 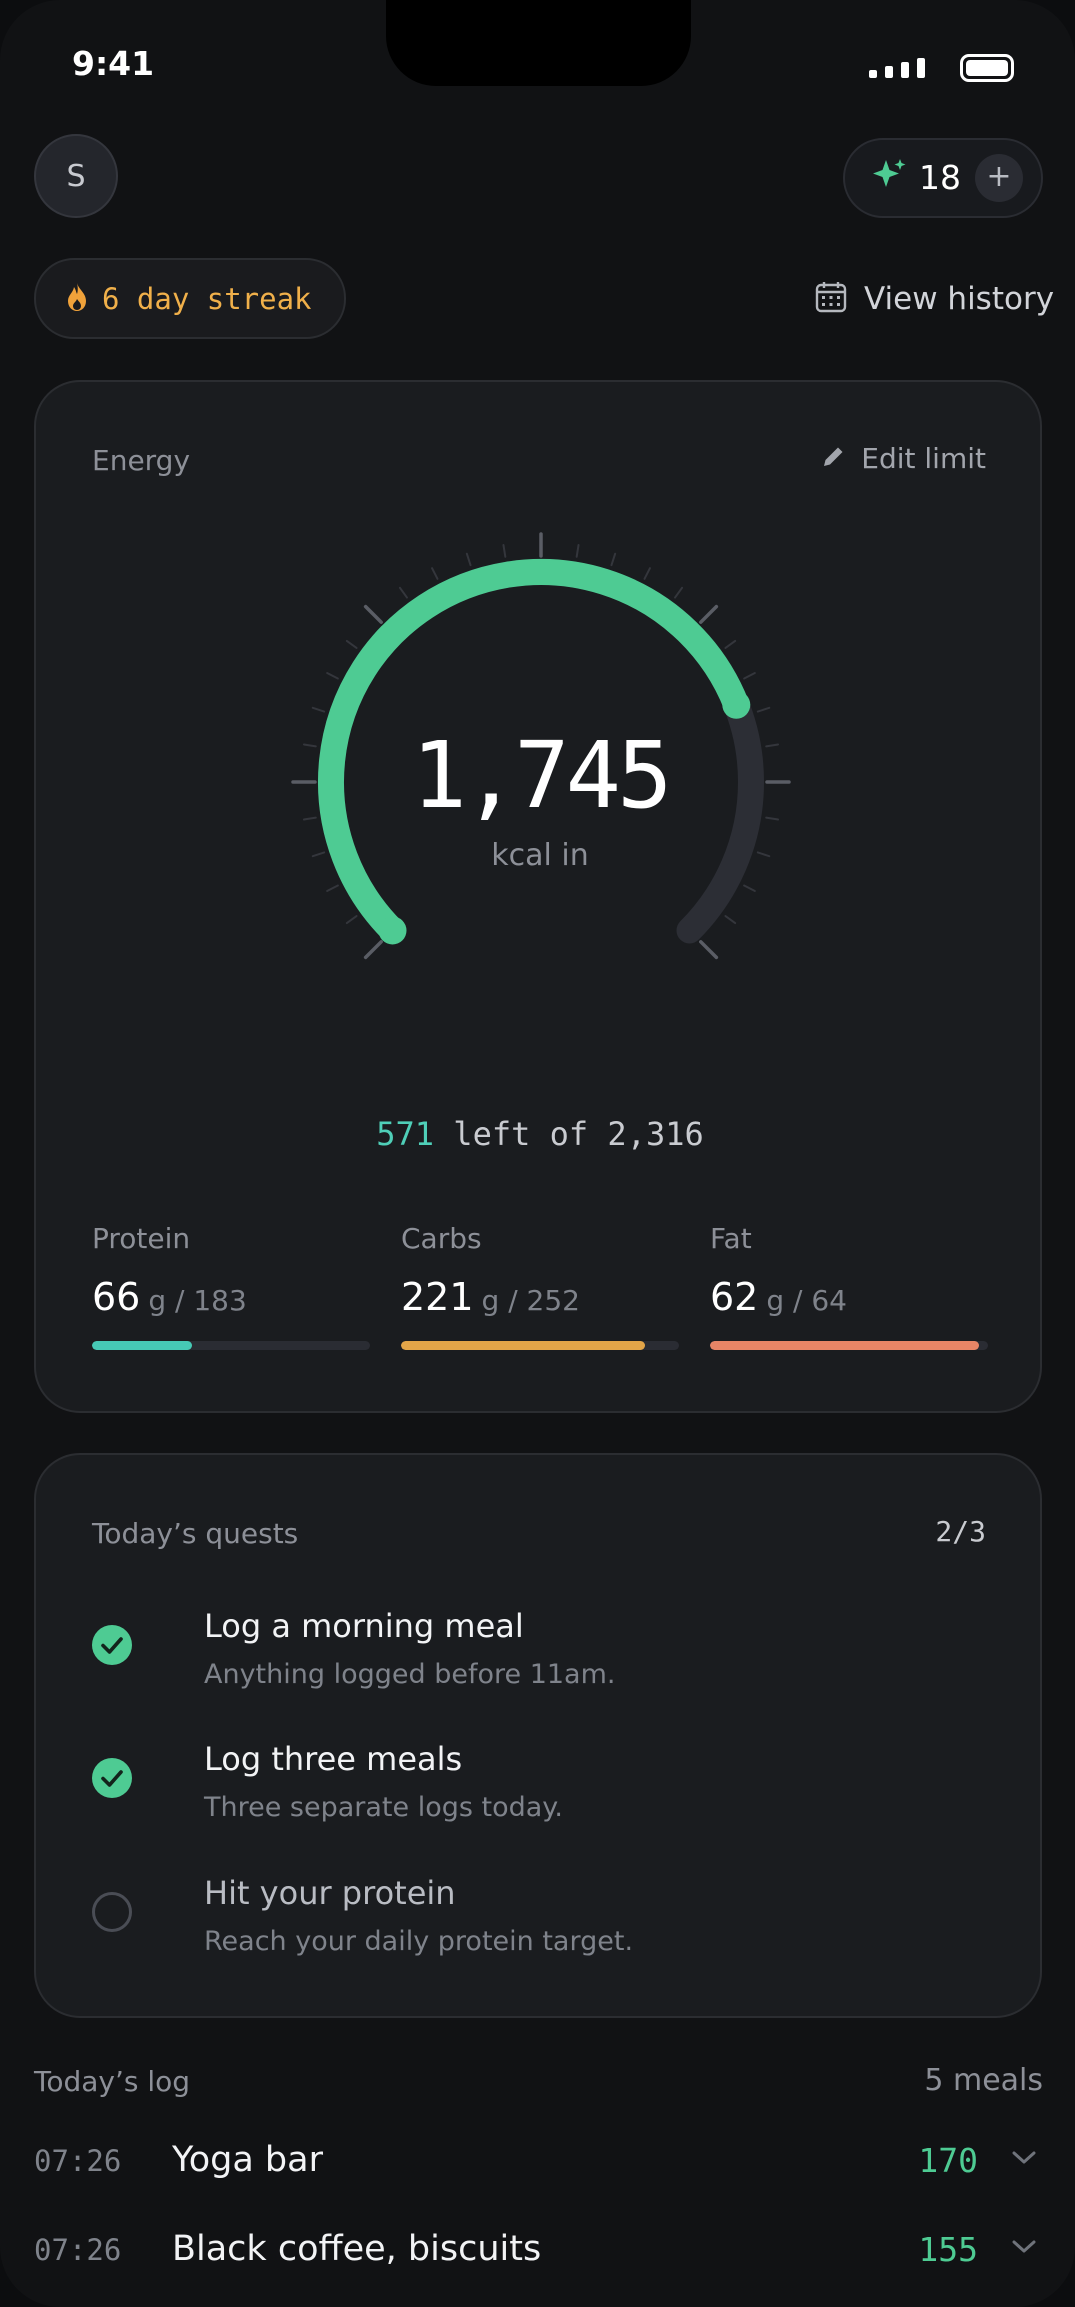 I want to click on credits-count: 18, so click(x=940, y=177).